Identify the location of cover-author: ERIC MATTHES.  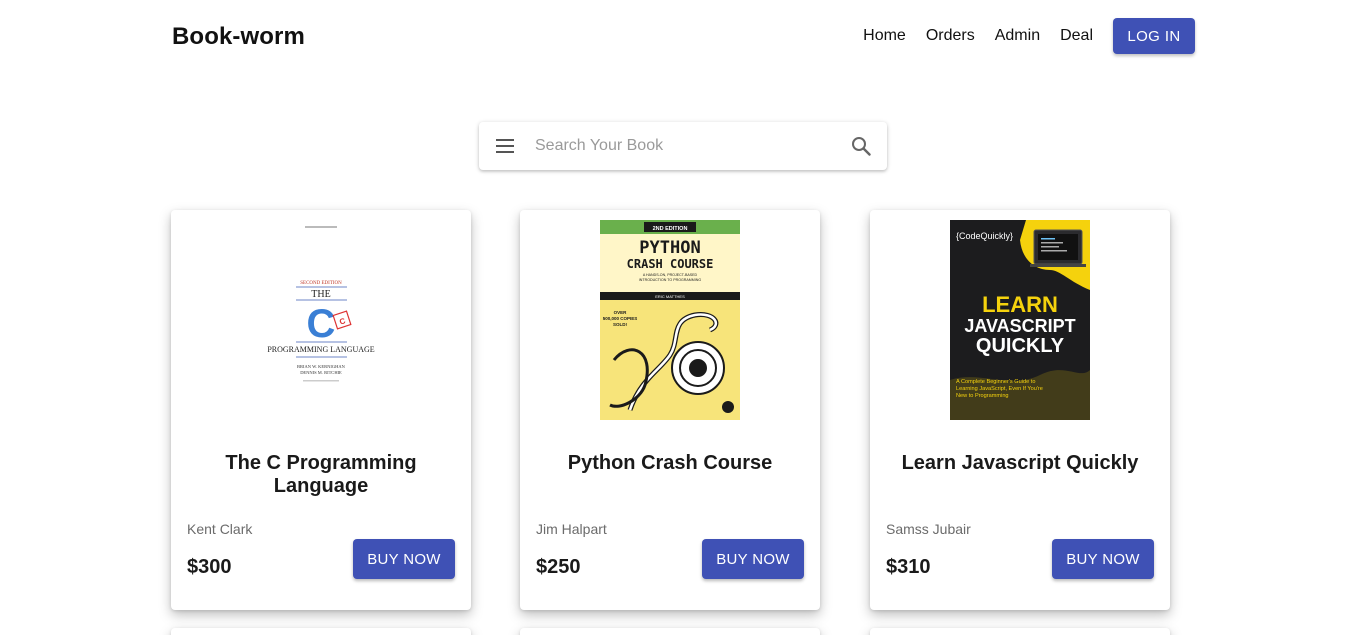
(670, 296).